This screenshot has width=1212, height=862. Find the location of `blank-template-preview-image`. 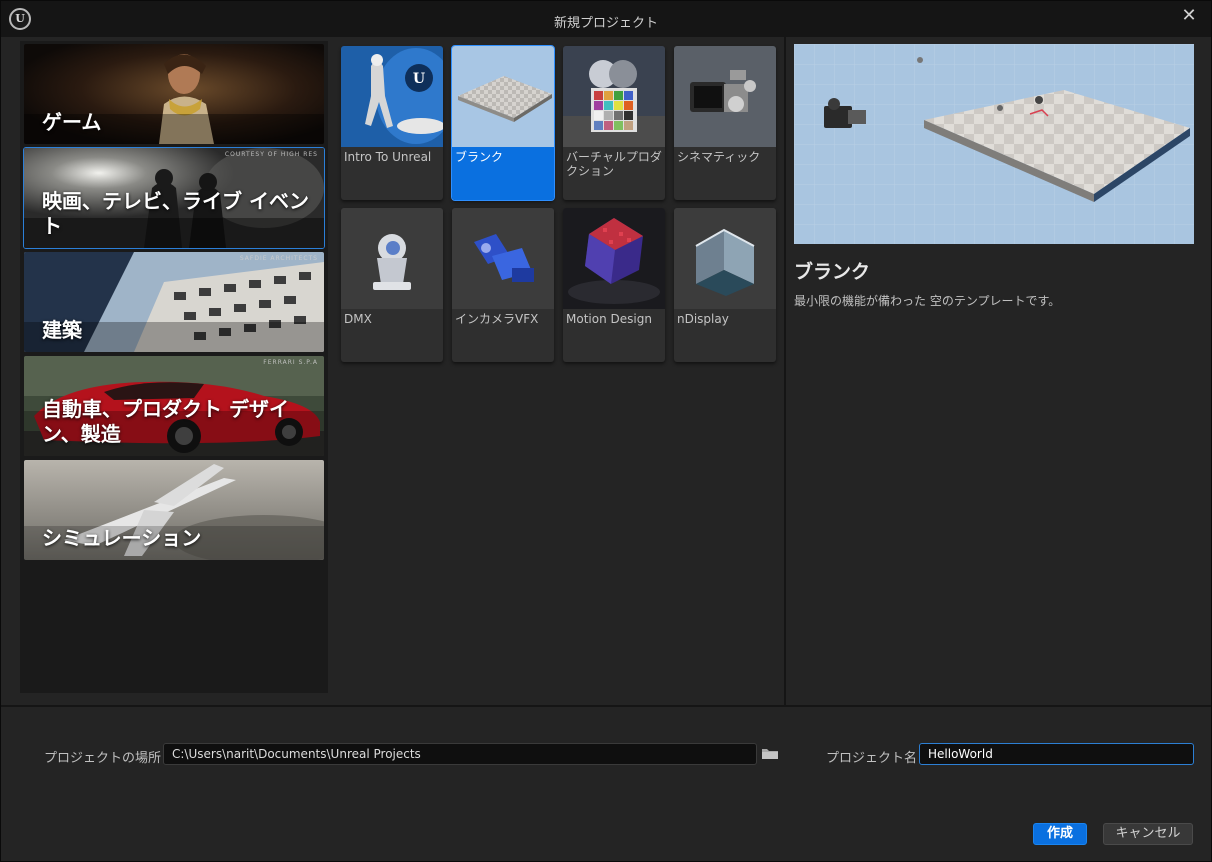

blank-template-preview-image is located at coordinates (994, 144).